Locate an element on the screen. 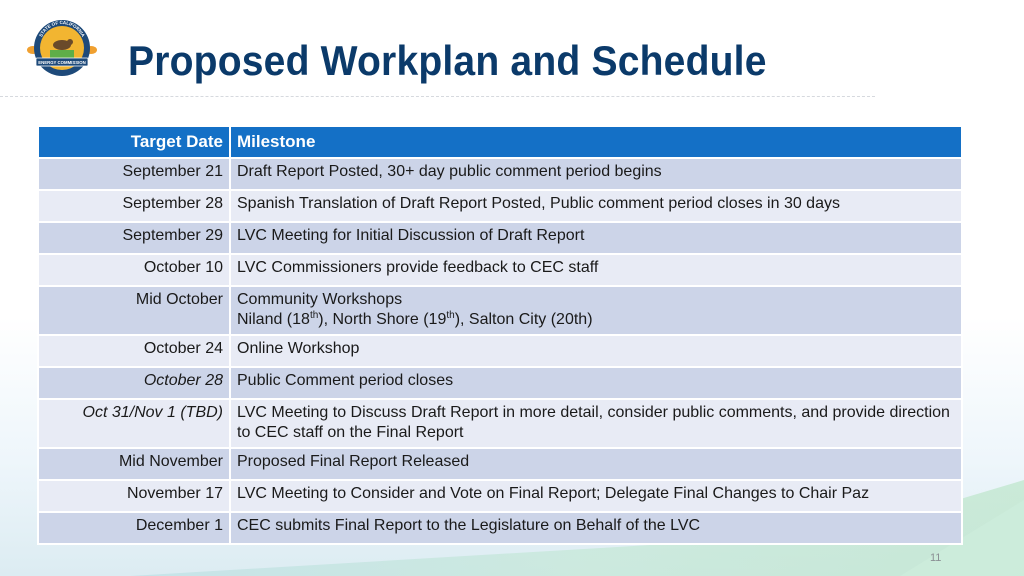 The width and height of the screenshot is (1024, 576). table-row: October 24 Online Workshop is located at coordinates (500, 351).